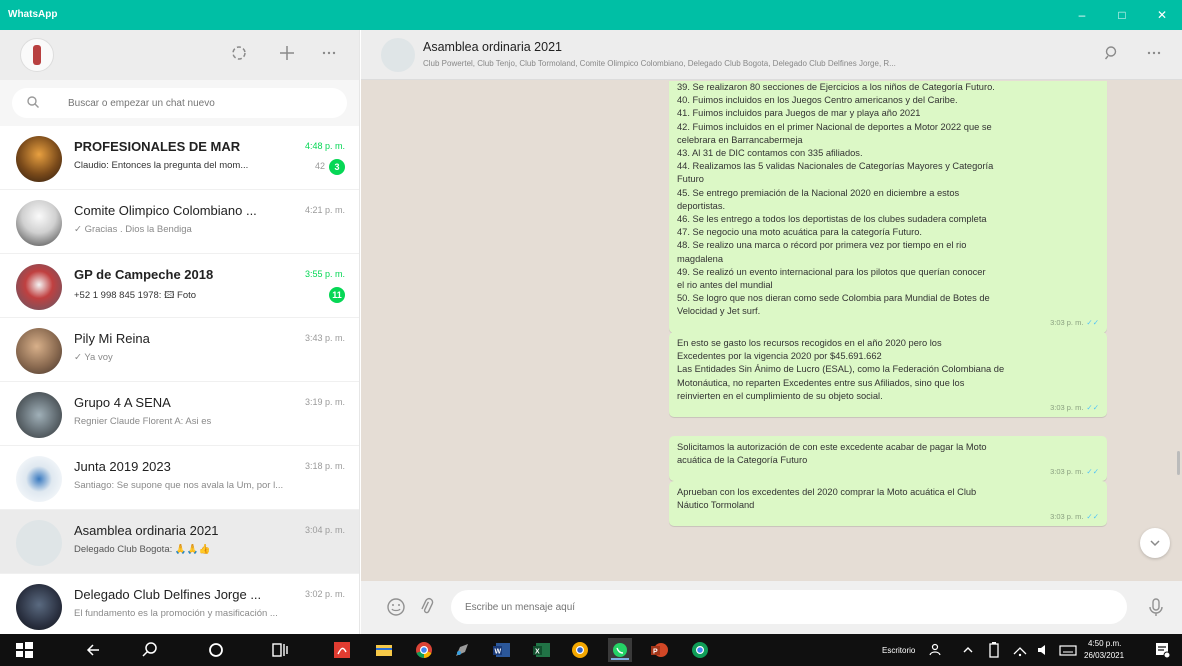 The width and height of the screenshot is (1182, 666). Describe the element at coordinates (287, 55) in the screenshot. I see `new-chat-icon` at that location.